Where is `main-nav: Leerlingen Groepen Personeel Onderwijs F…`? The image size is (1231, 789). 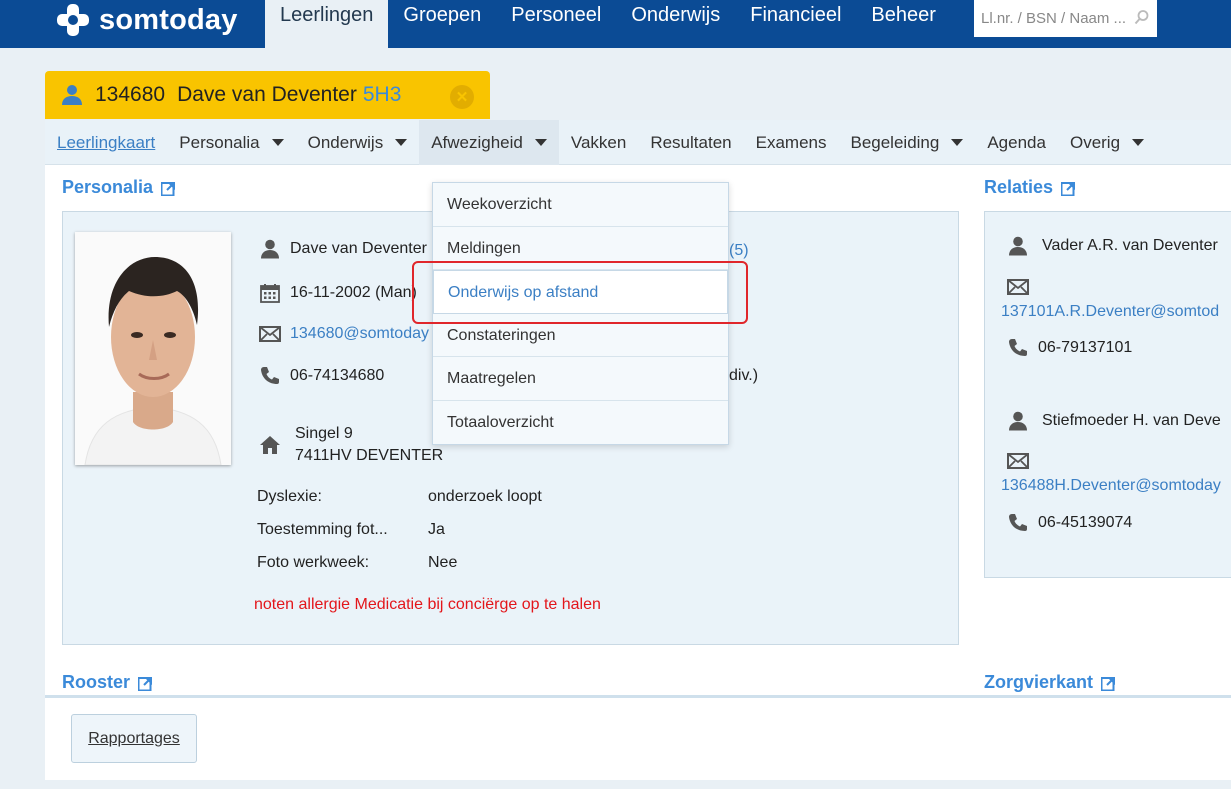 main-nav: Leerlingen Groepen Personeel Onderwijs F… is located at coordinates (608, 24).